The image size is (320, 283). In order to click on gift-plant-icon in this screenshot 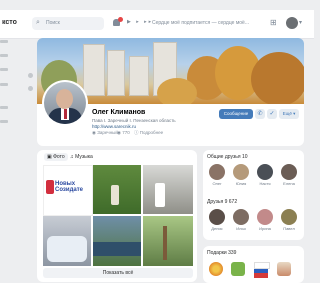, I will do `click(238, 269)`.